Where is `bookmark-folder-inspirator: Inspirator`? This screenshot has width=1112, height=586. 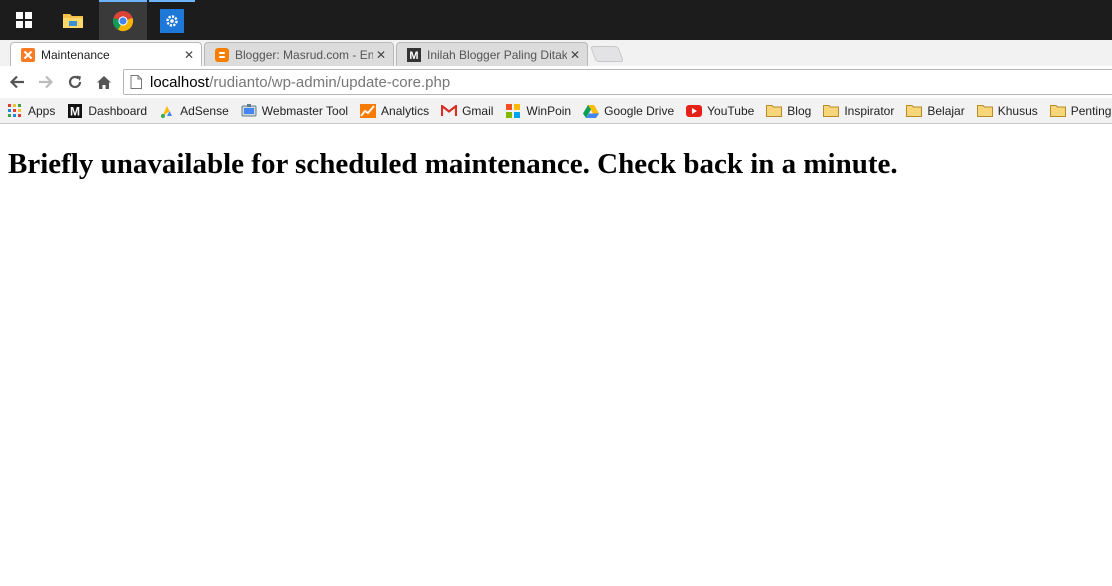 bookmark-folder-inspirator: Inspirator is located at coordinates (858, 111).